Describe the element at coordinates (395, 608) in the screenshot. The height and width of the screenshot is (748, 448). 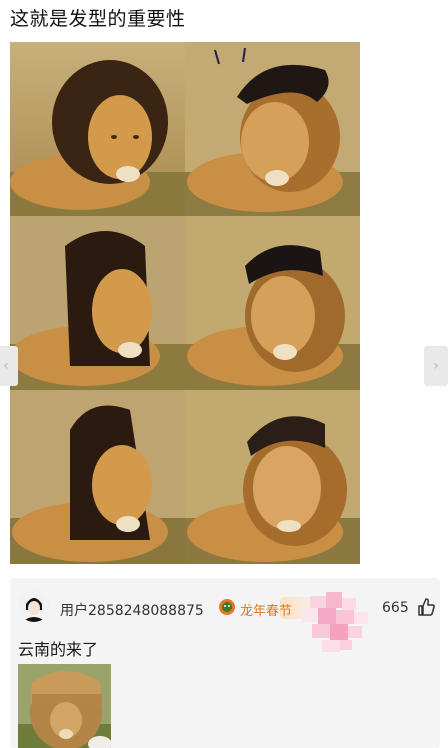
I see `like-count: 665` at that location.